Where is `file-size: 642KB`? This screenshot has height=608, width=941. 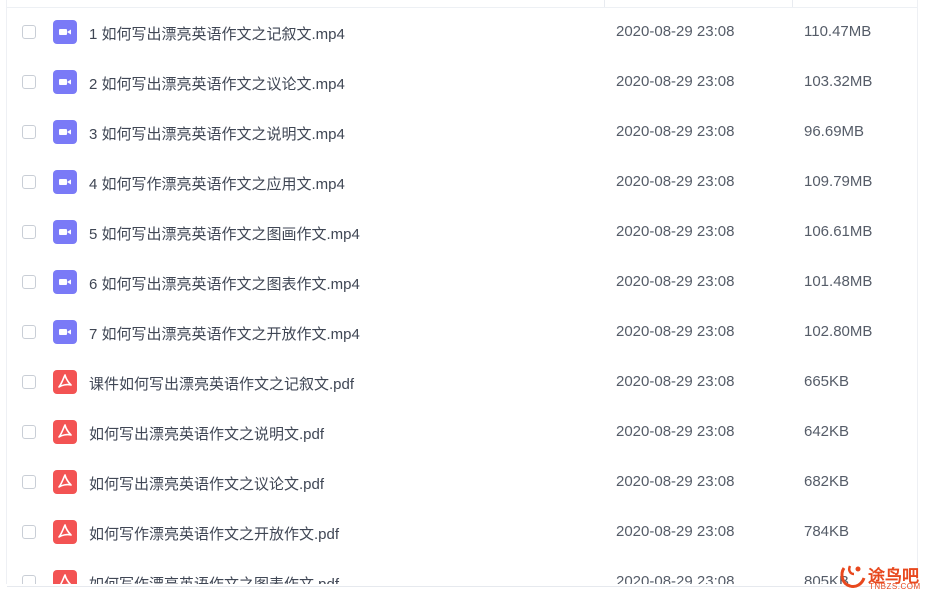
file-size: 642KB is located at coordinates (827, 431).